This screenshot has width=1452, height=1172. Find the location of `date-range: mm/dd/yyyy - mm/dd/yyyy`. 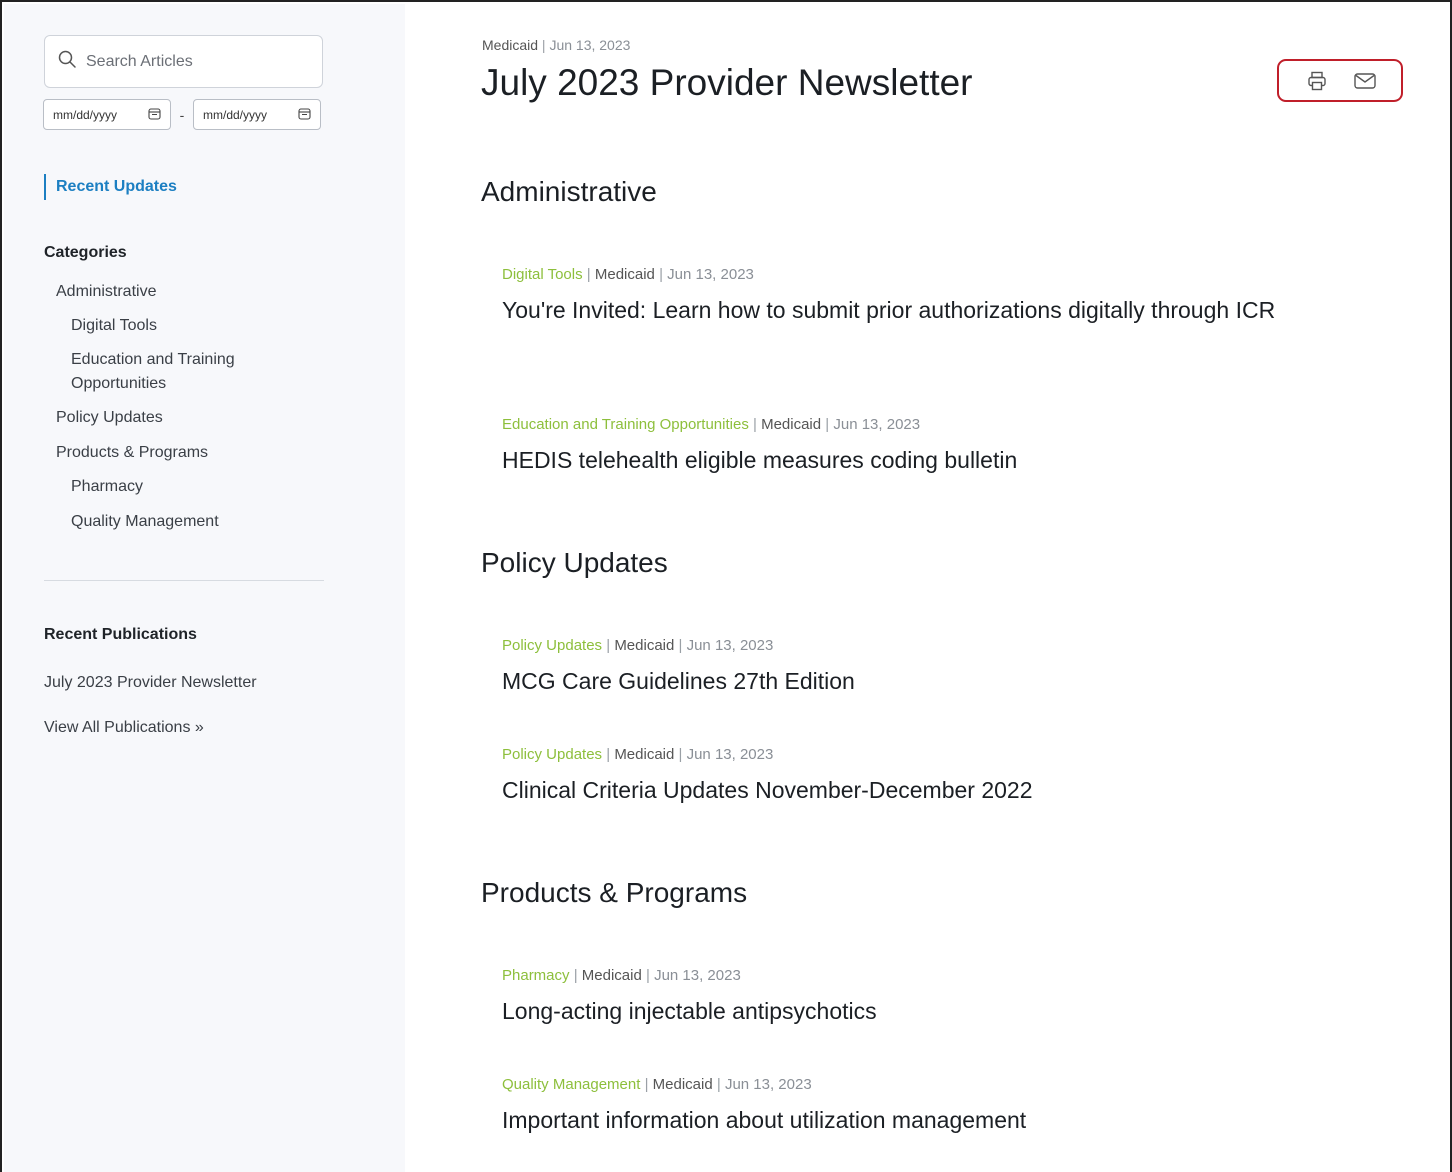

date-range: mm/dd/yyyy - mm/dd/yyyy is located at coordinates (182, 114).